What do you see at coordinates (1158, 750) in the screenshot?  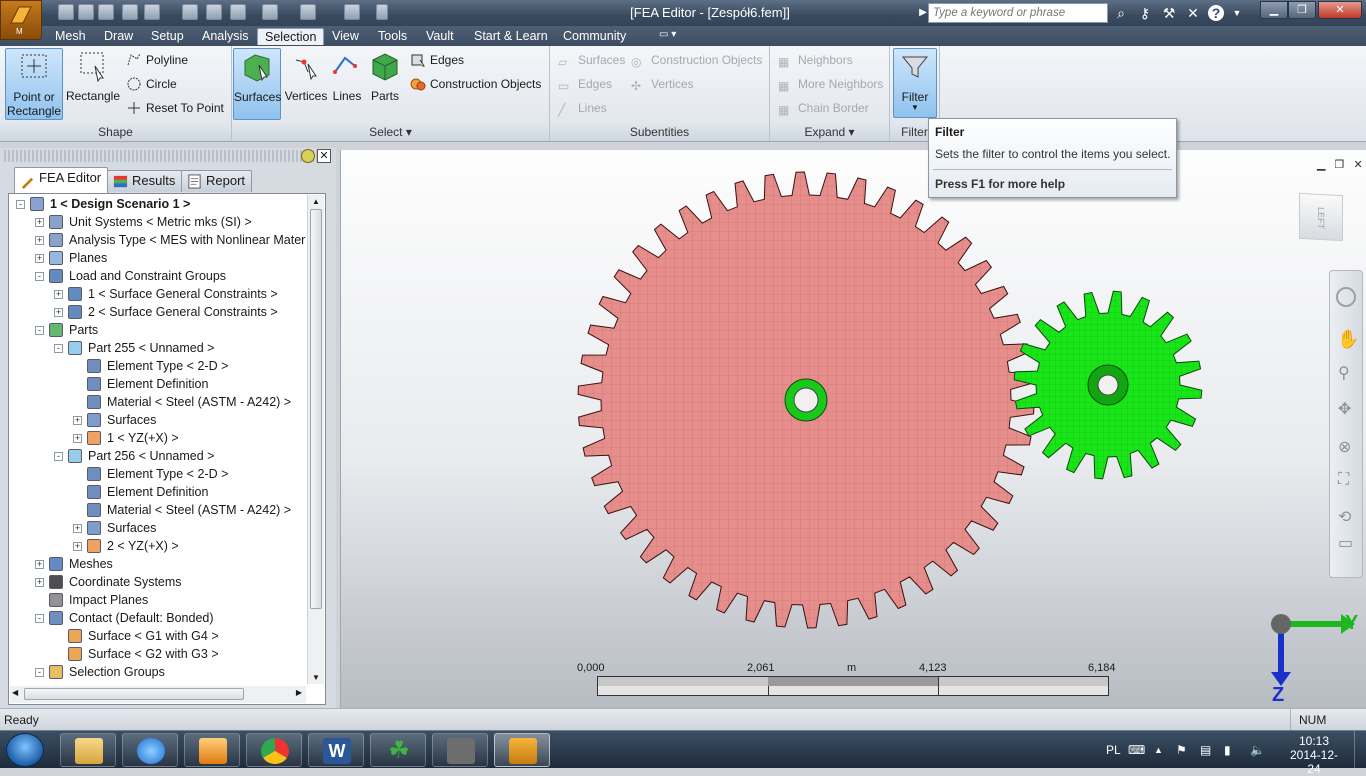 I see `show-hidden-icons: ▲` at bounding box center [1158, 750].